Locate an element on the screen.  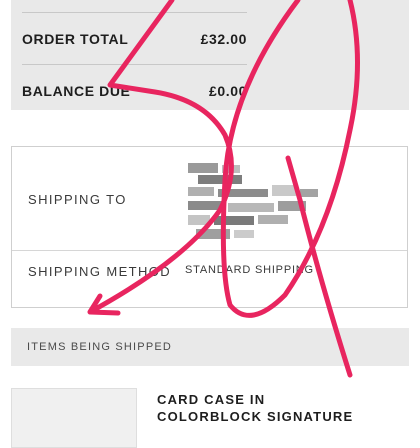
items-being-shipped-header: ITEMS BEING SHIPPED is located at coordinates (210, 347).